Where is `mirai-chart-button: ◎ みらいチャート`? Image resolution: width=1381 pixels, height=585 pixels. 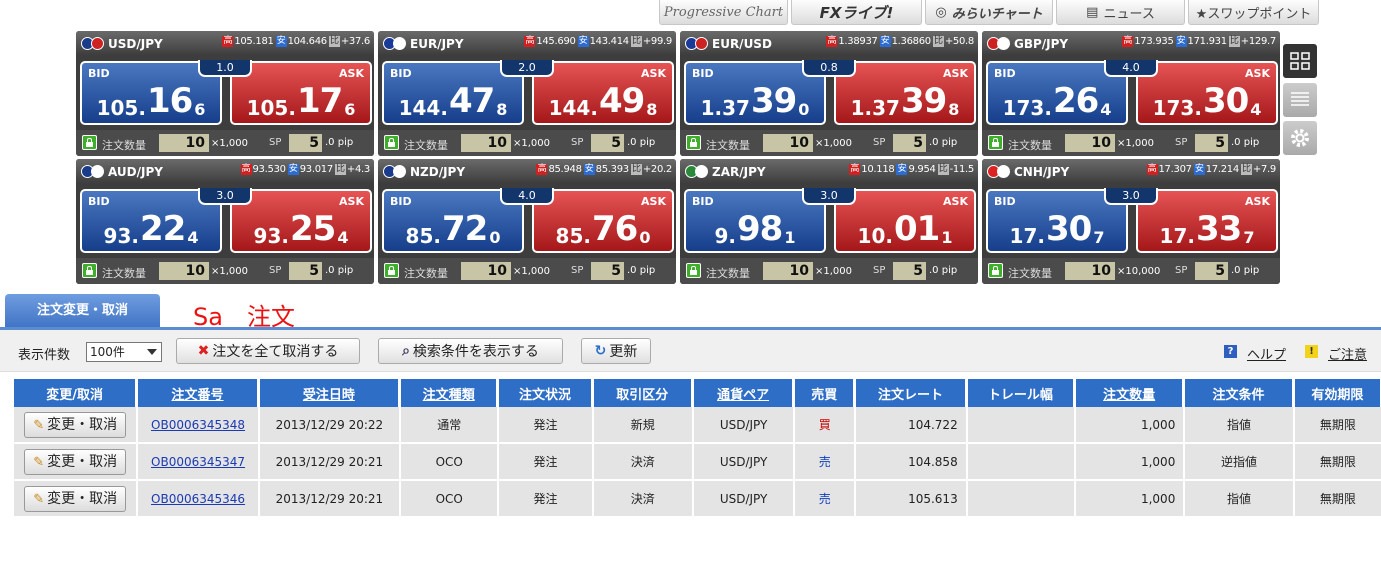
mirai-chart-button: ◎ みらいチャート is located at coordinates (989, 12).